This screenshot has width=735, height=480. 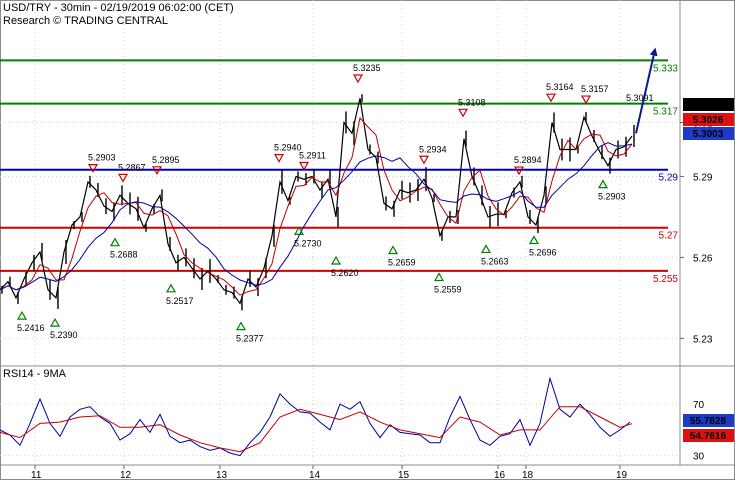 What do you see at coordinates (124, 255) in the screenshot?
I see `swing-low-label: 5.2688` at bounding box center [124, 255].